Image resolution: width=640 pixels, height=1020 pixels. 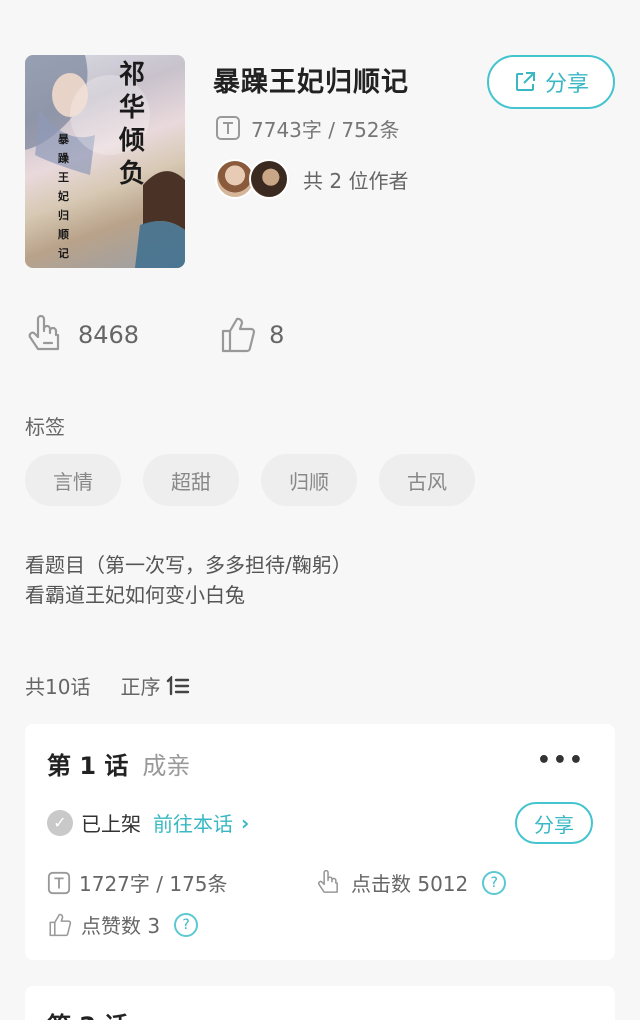 I want to click on click-count-value: 8468, so click(x=109, y=335).